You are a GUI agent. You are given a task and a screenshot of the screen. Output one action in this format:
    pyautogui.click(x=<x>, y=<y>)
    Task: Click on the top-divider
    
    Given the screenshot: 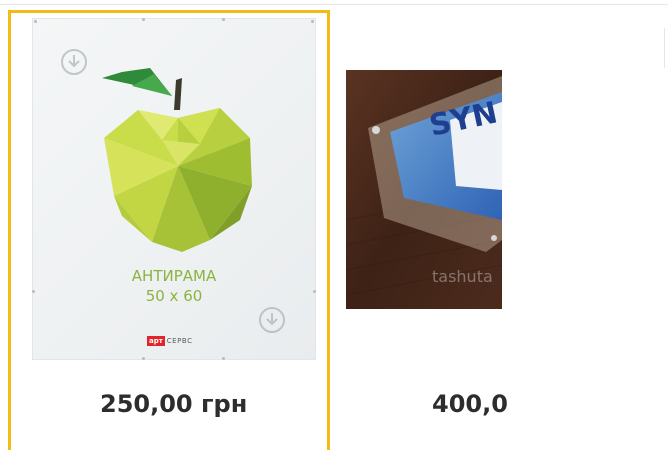 What is the action you would take?
    pyautogui.click(x=334, y=4)
    